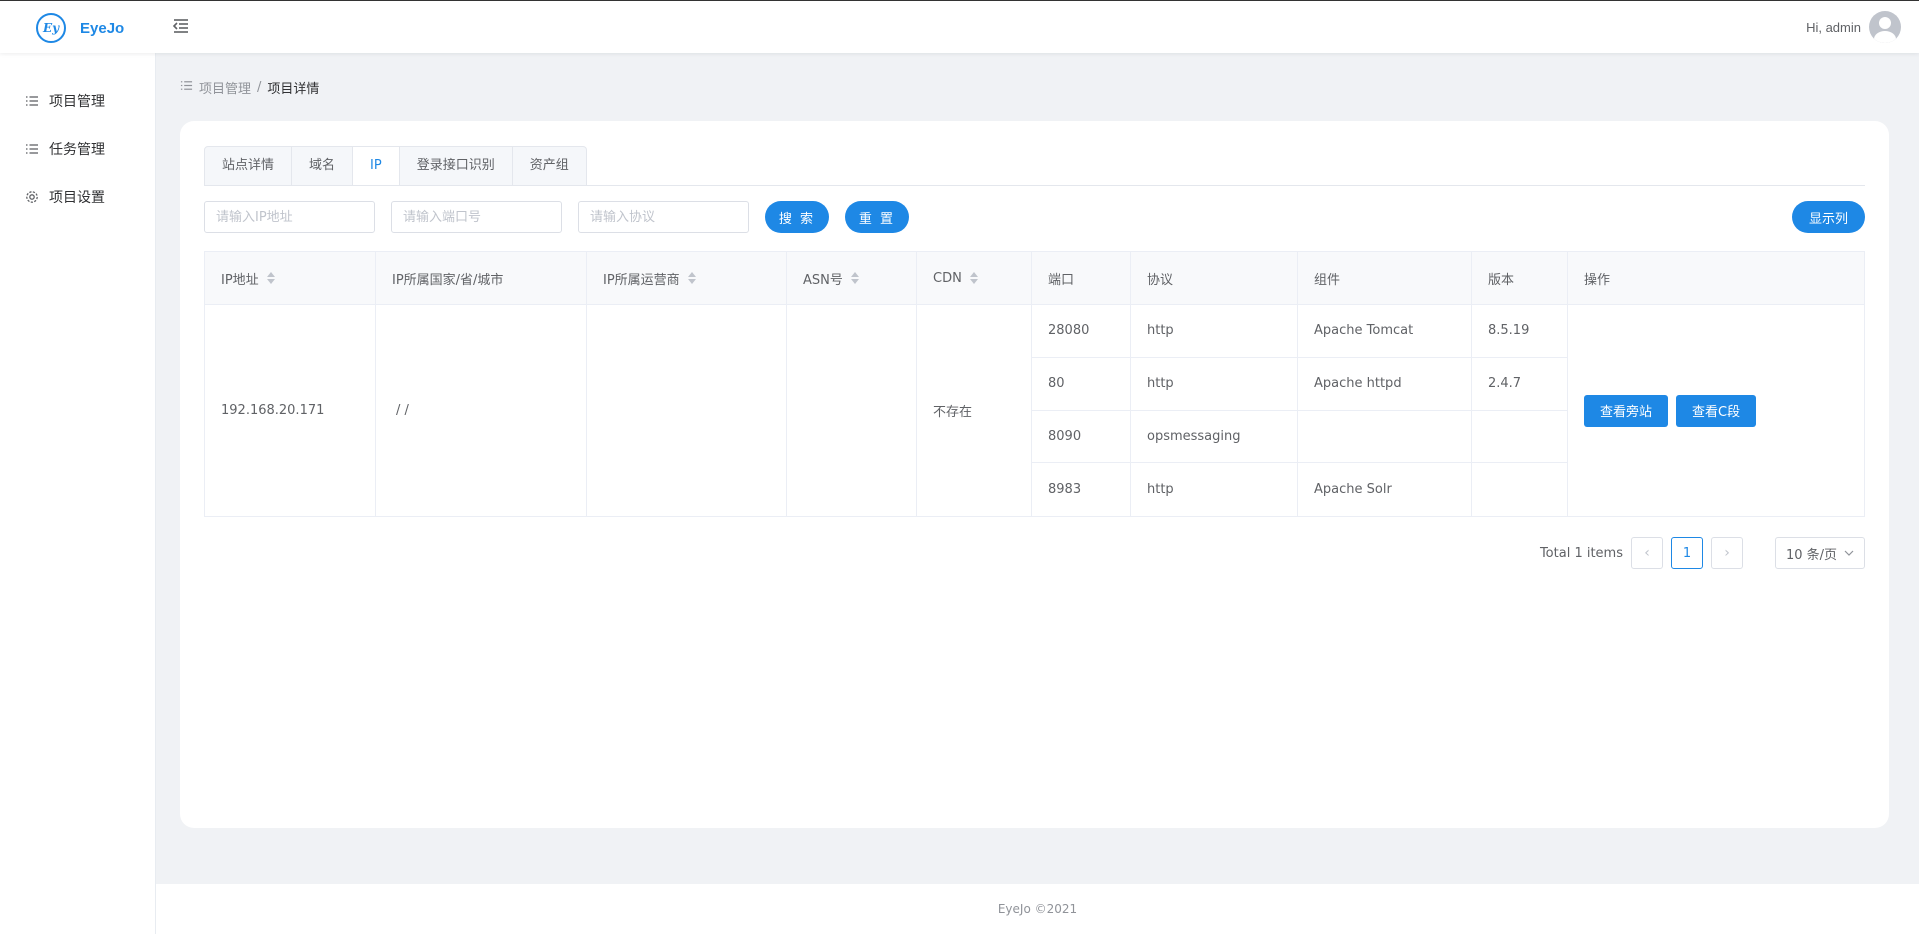 The height and width of the screenshot is (934, 1919). What do you see at coordinates (78, 493) in the screenshot?
I see `sidebar: 项目管理 任务管理 项目设置` at bounding box center [78, 493].